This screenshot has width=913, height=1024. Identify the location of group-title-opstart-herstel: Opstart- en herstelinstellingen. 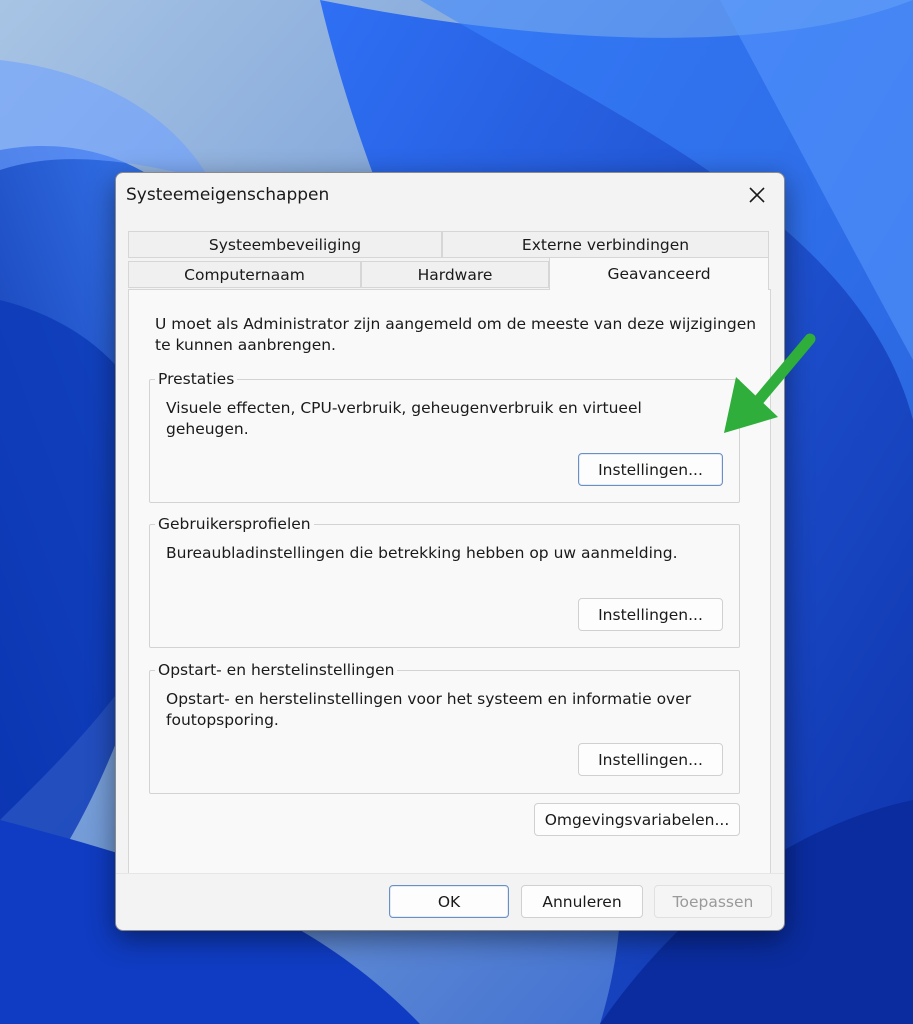
(276, 670).